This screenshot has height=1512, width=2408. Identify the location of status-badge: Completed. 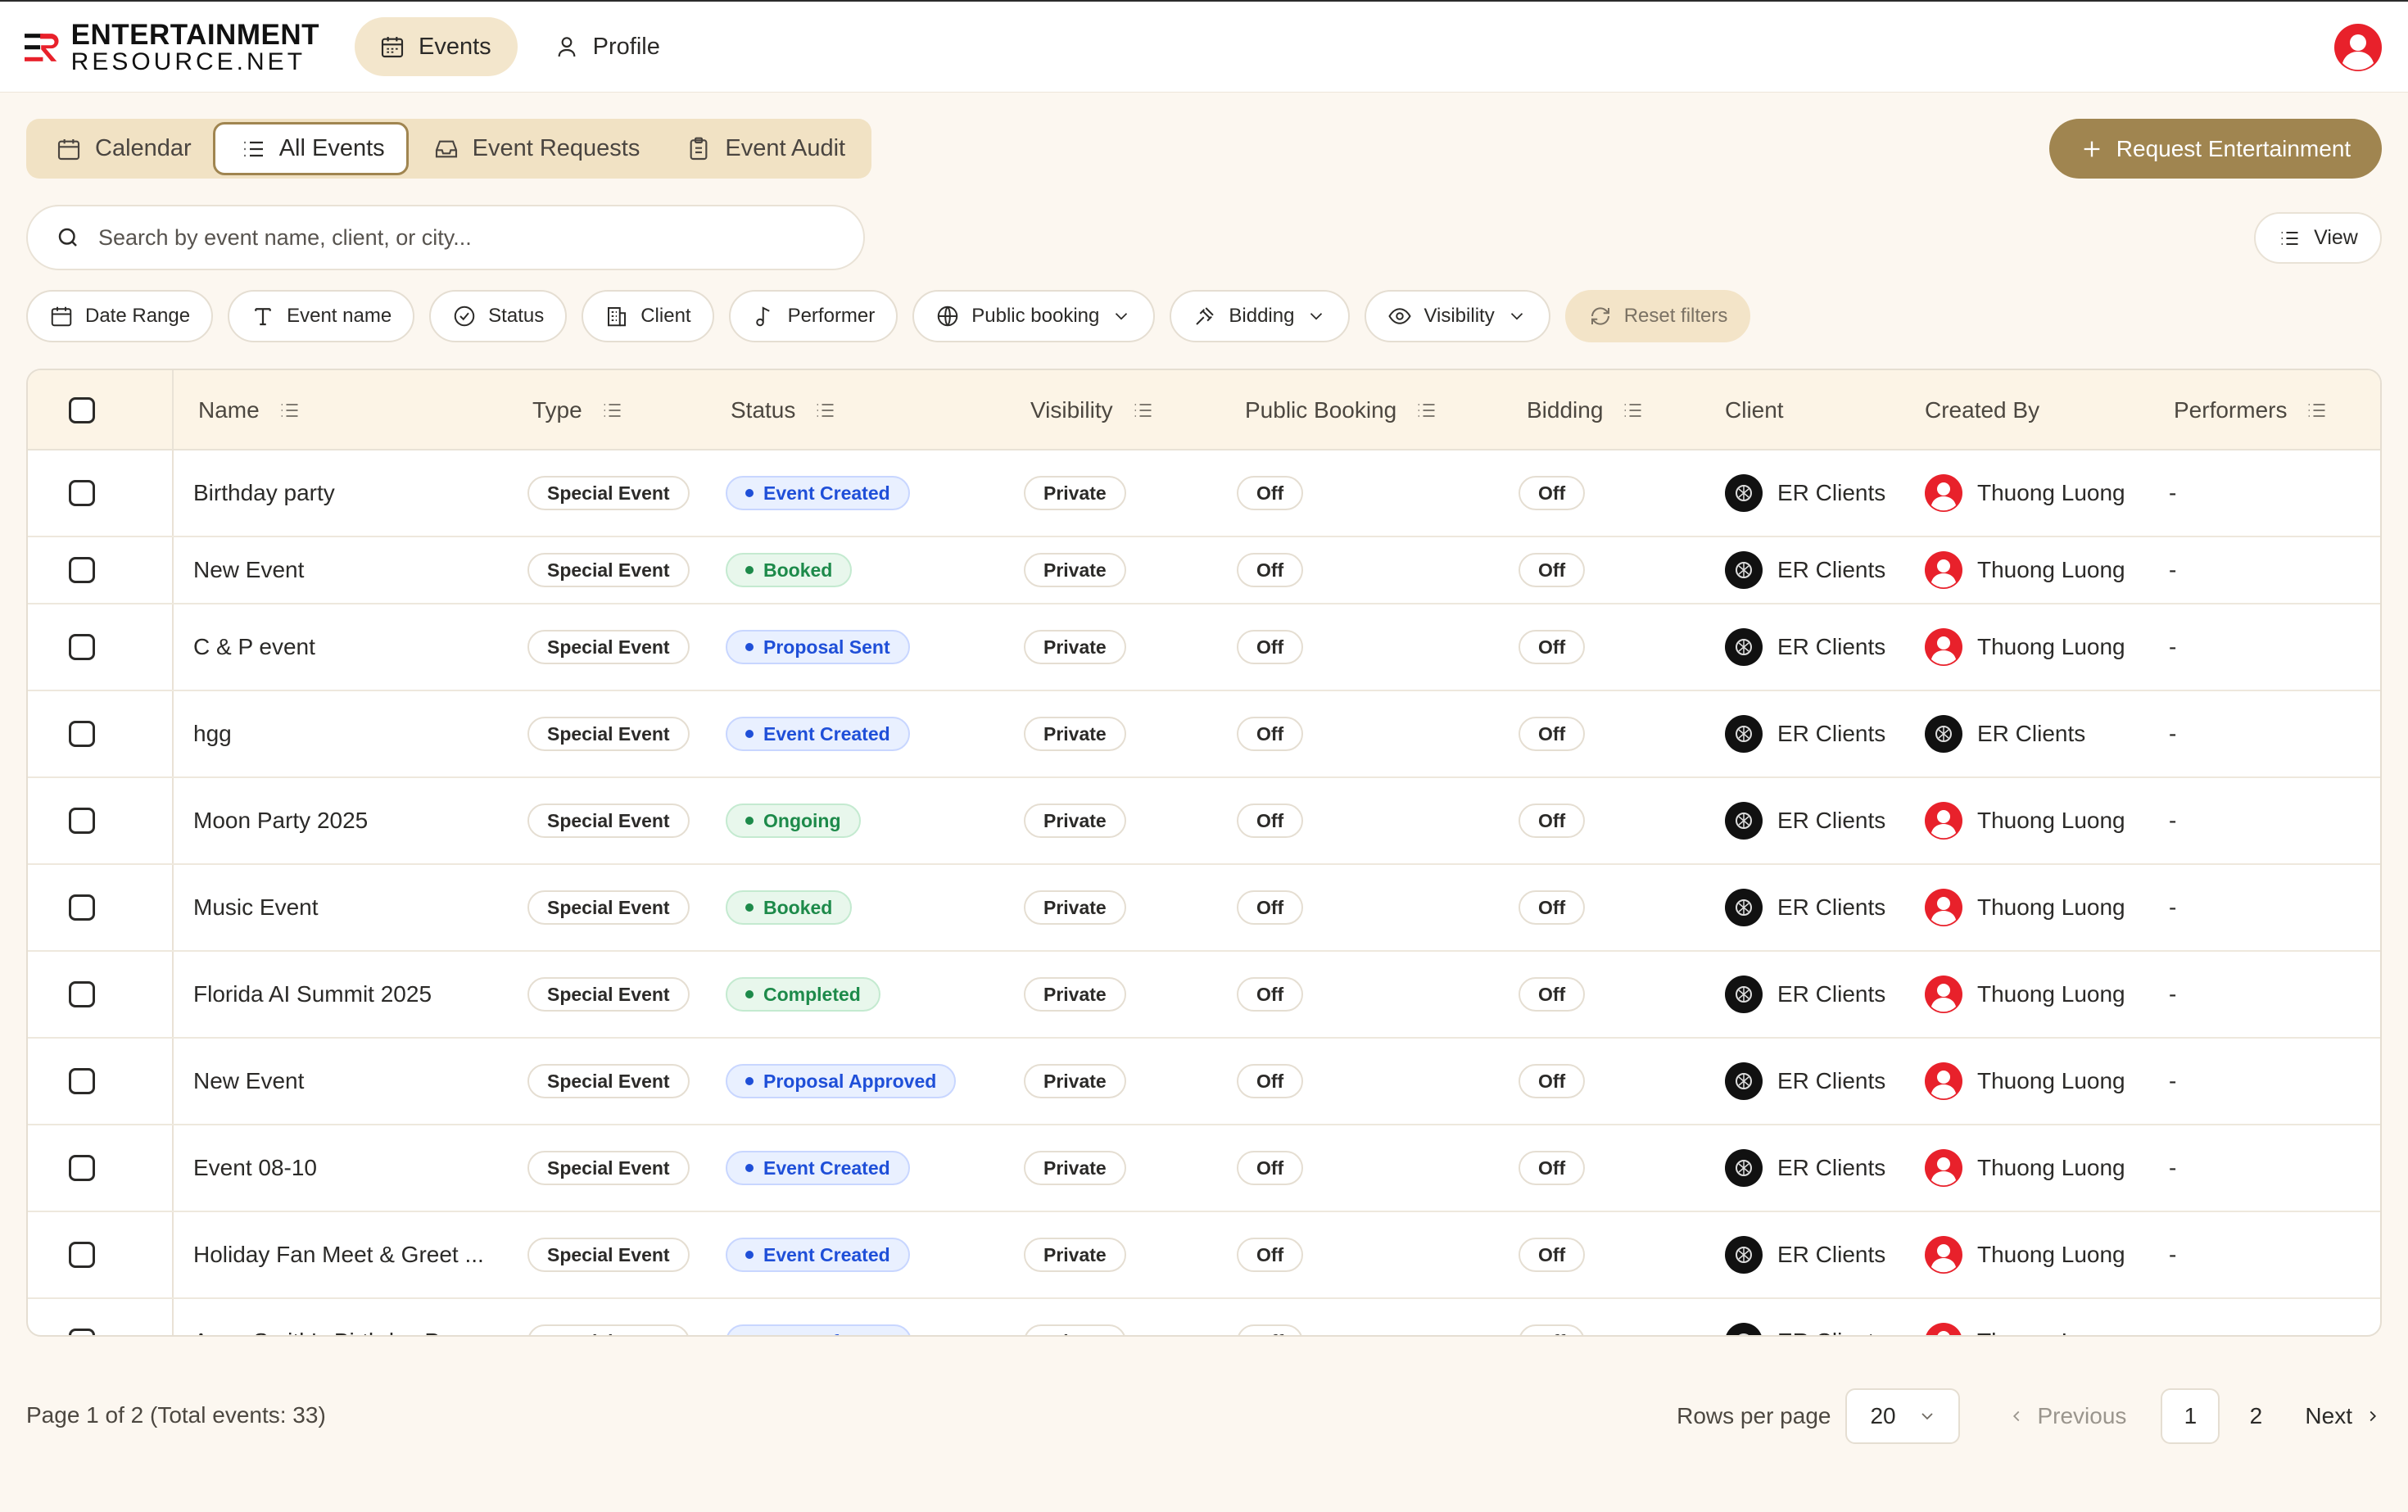
(803, 995).